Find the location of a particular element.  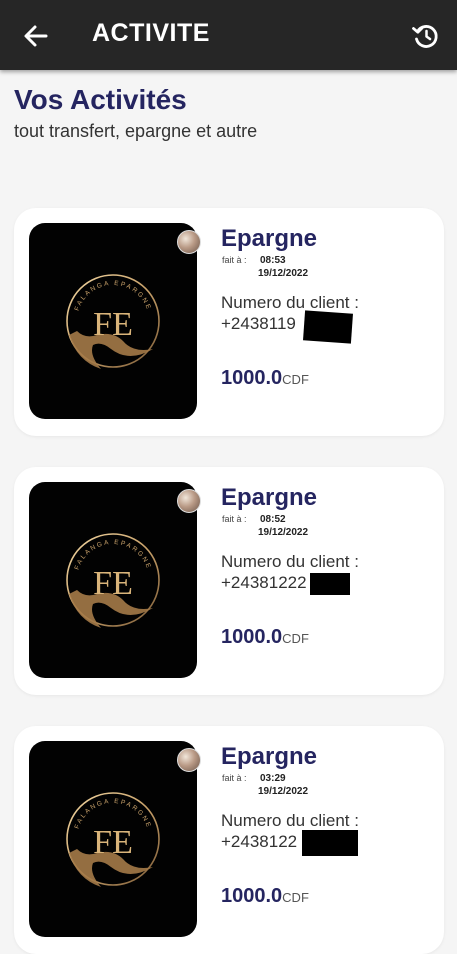

client-number: +2438119 is located at coordinates (258, 323).